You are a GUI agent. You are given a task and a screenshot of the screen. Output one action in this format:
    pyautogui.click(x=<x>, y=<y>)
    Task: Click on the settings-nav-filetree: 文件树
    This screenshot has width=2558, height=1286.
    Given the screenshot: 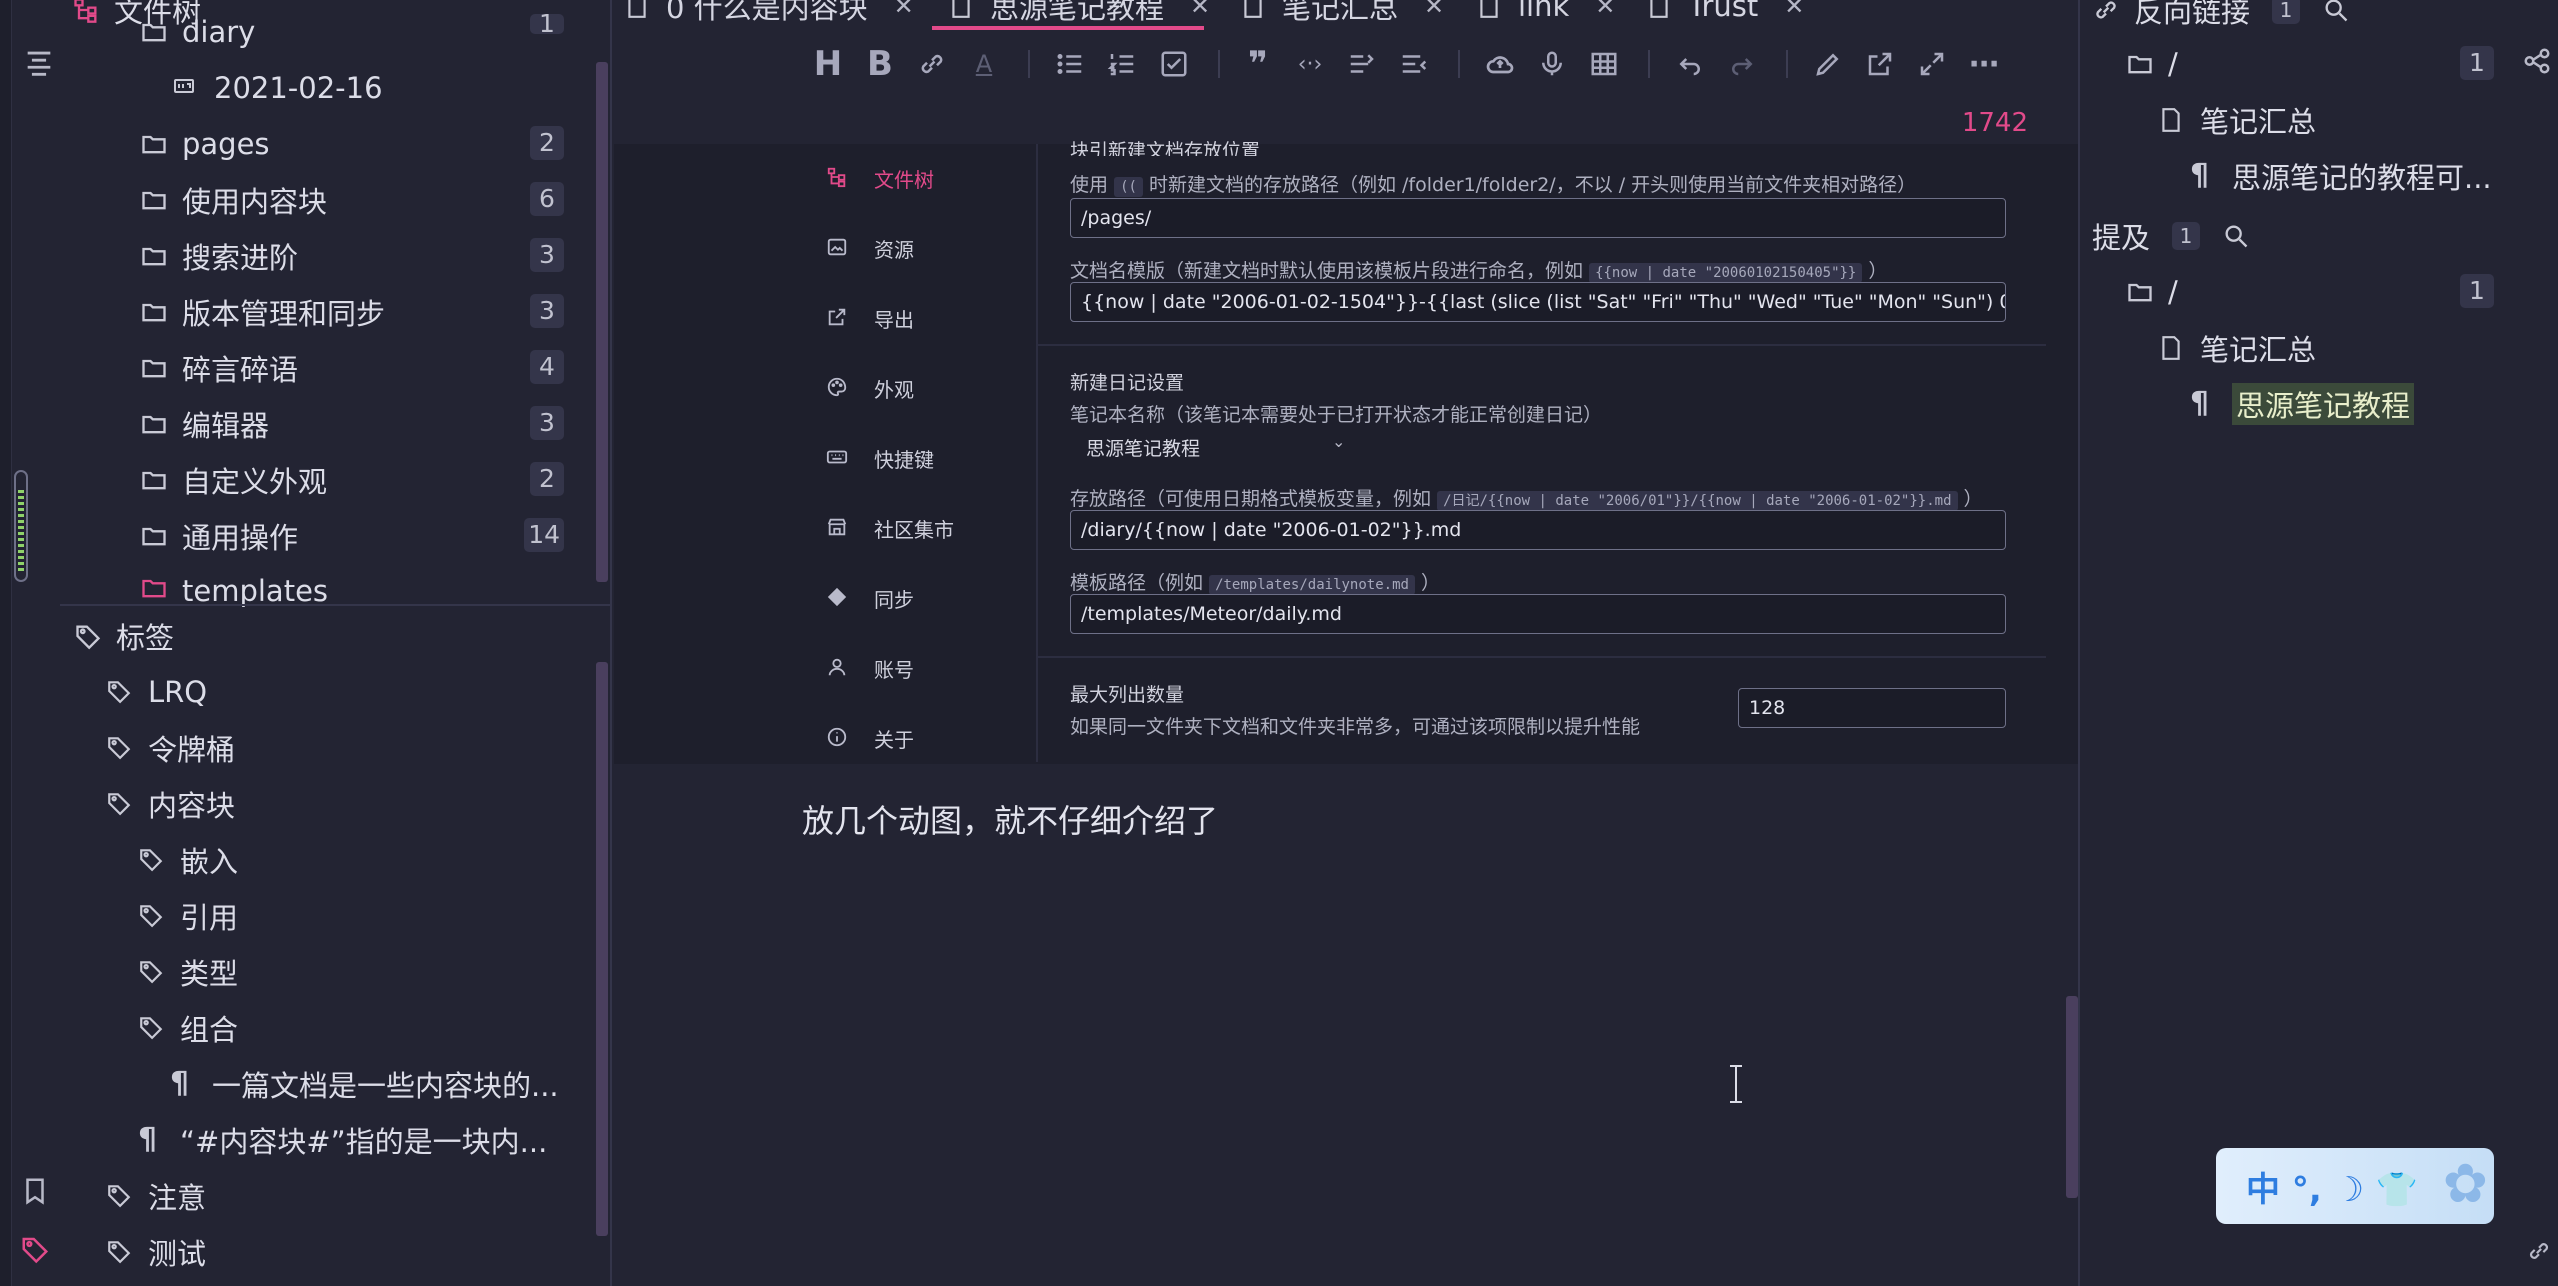 What is the action you would take?
    pyautogui.click(x=880, y=178)
    